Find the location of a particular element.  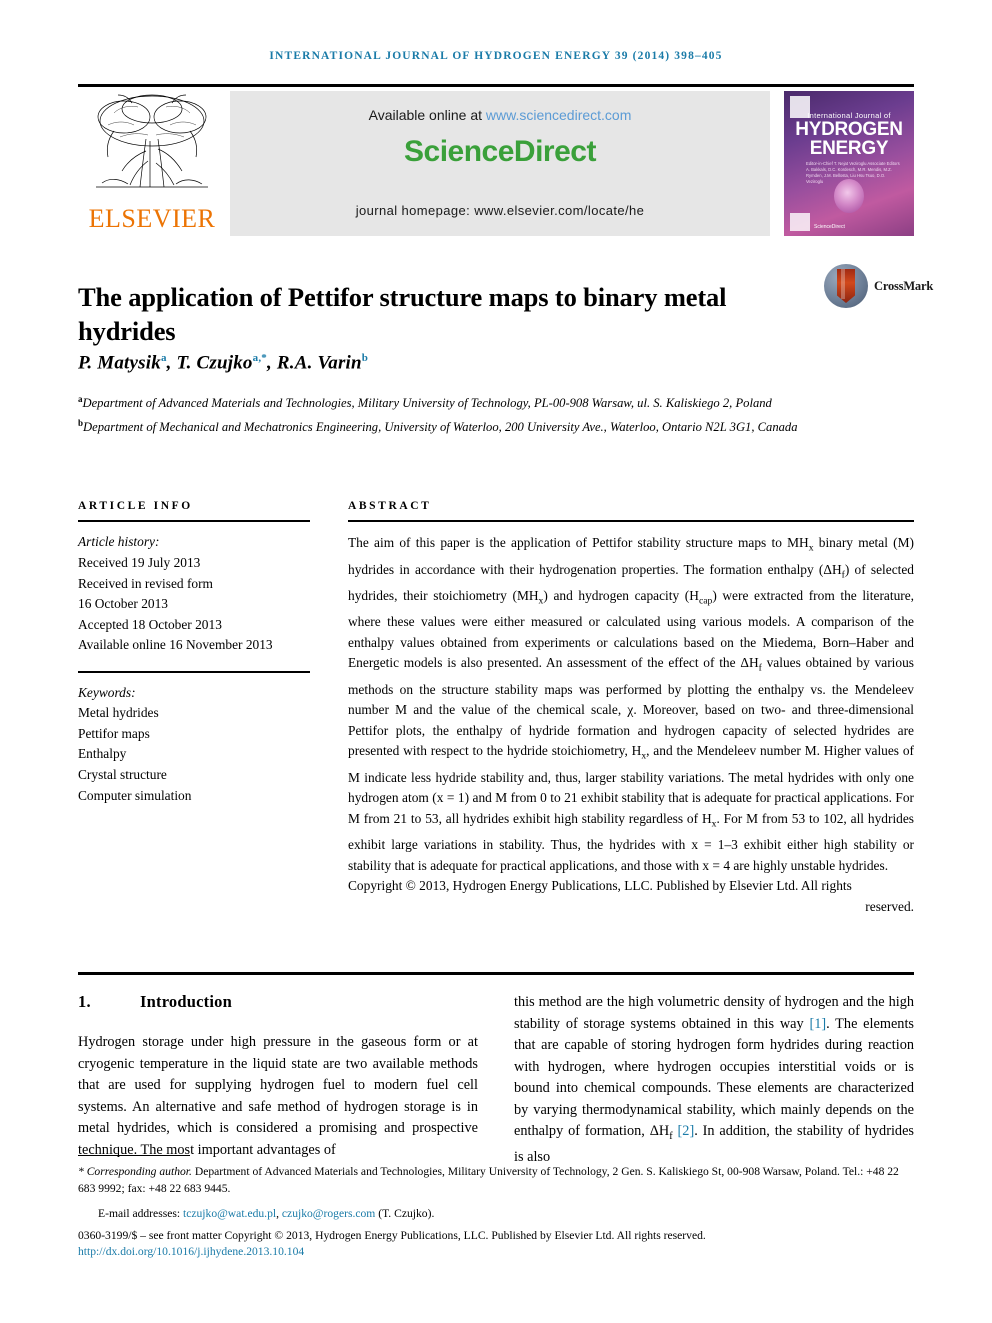

elsevier-logo: ELSEVIER is located at coordinates (152, 163).